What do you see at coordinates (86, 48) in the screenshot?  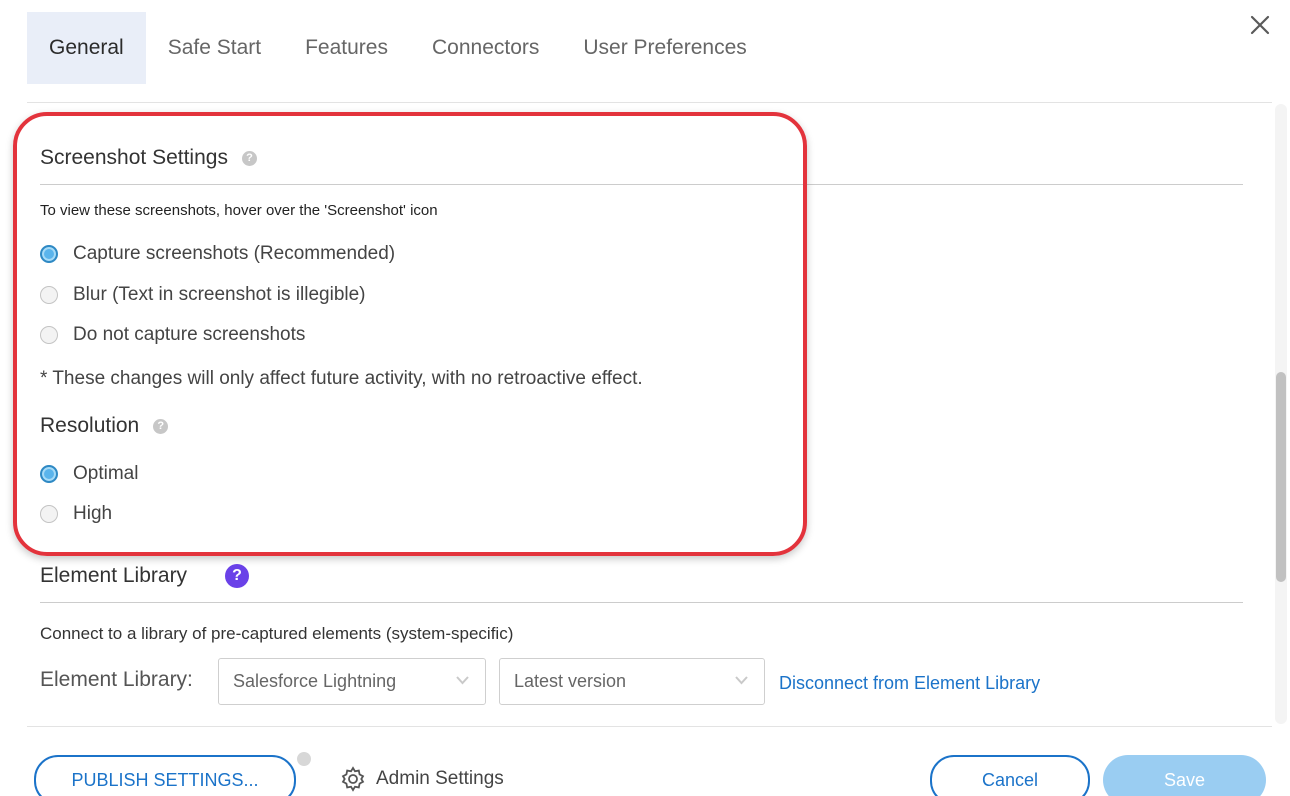 I see `tab-general: General` at bounding box center [86, 48].